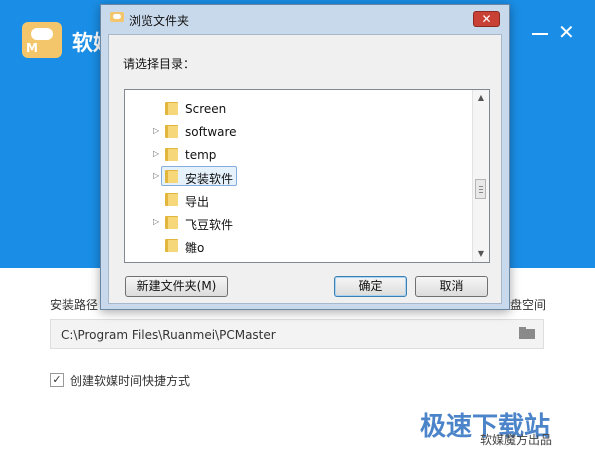 The width and height of the screenshot is (595, 455). What do you see at coordinates (480, 189) in the screenshot?
I see `scroll-thumb` at bounding box center [480, 189].